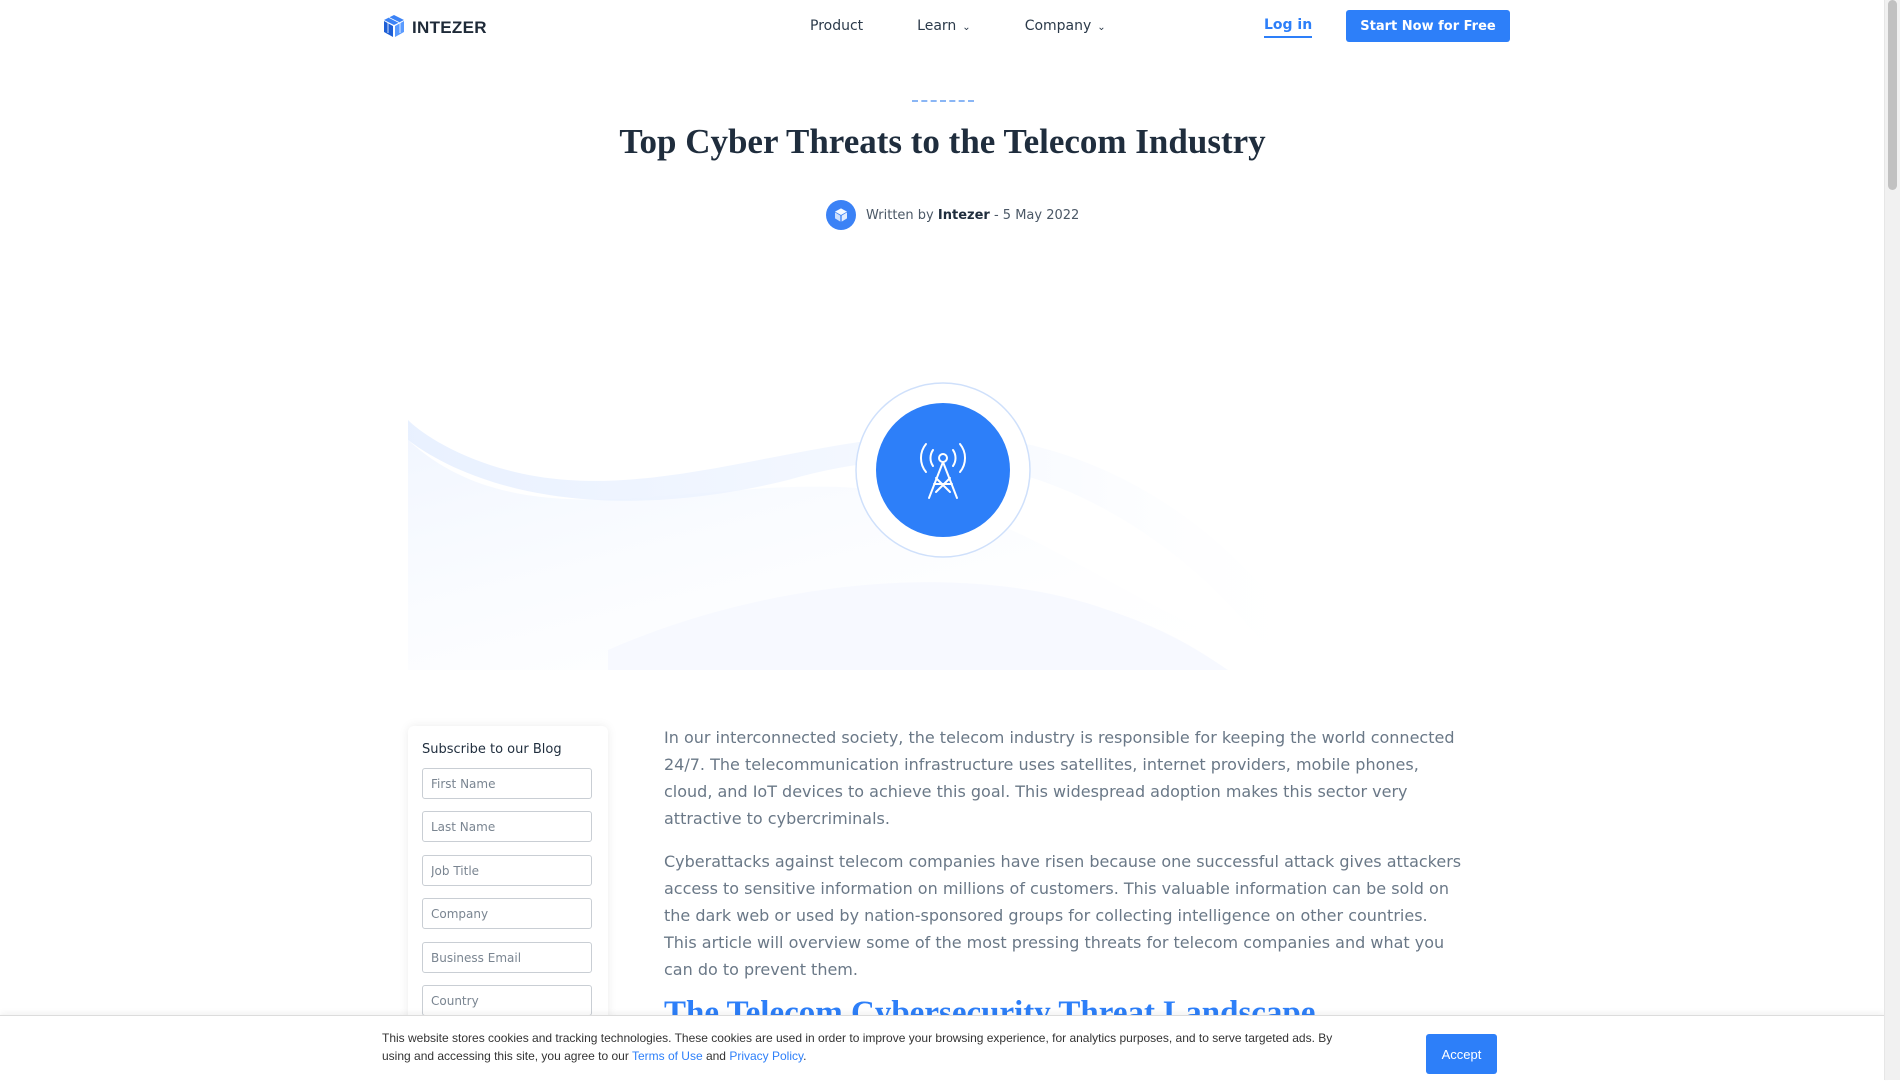  What do you see at coordinates (507, 870) in the screenshot?
I see `job-title-field` at bounding box center [507, 870].